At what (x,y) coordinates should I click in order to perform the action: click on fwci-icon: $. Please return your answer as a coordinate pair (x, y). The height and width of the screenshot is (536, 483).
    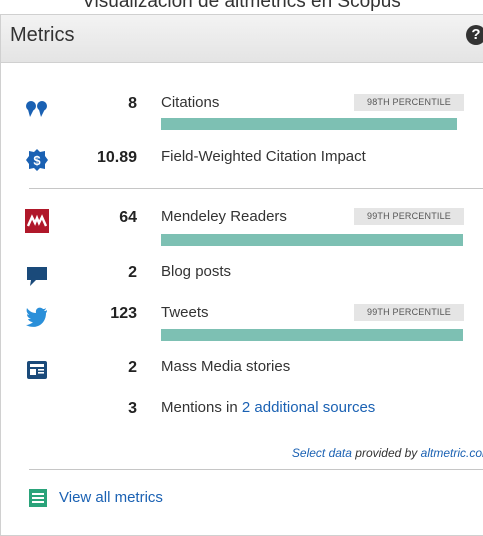
    Looking at the image, I should click on (37, 160).